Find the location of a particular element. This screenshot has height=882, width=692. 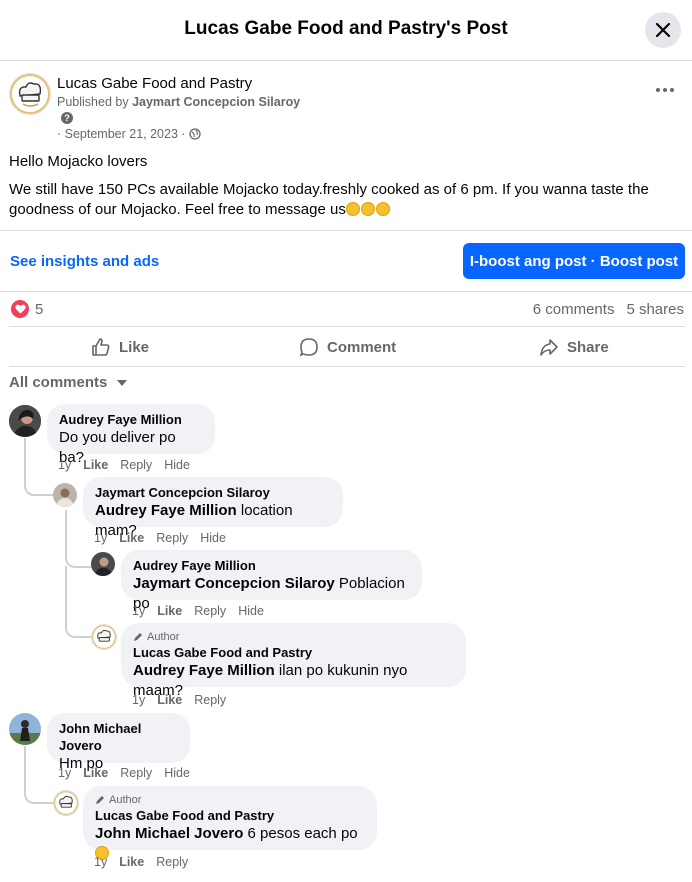

close-icon is located at coordinates (663, 30).